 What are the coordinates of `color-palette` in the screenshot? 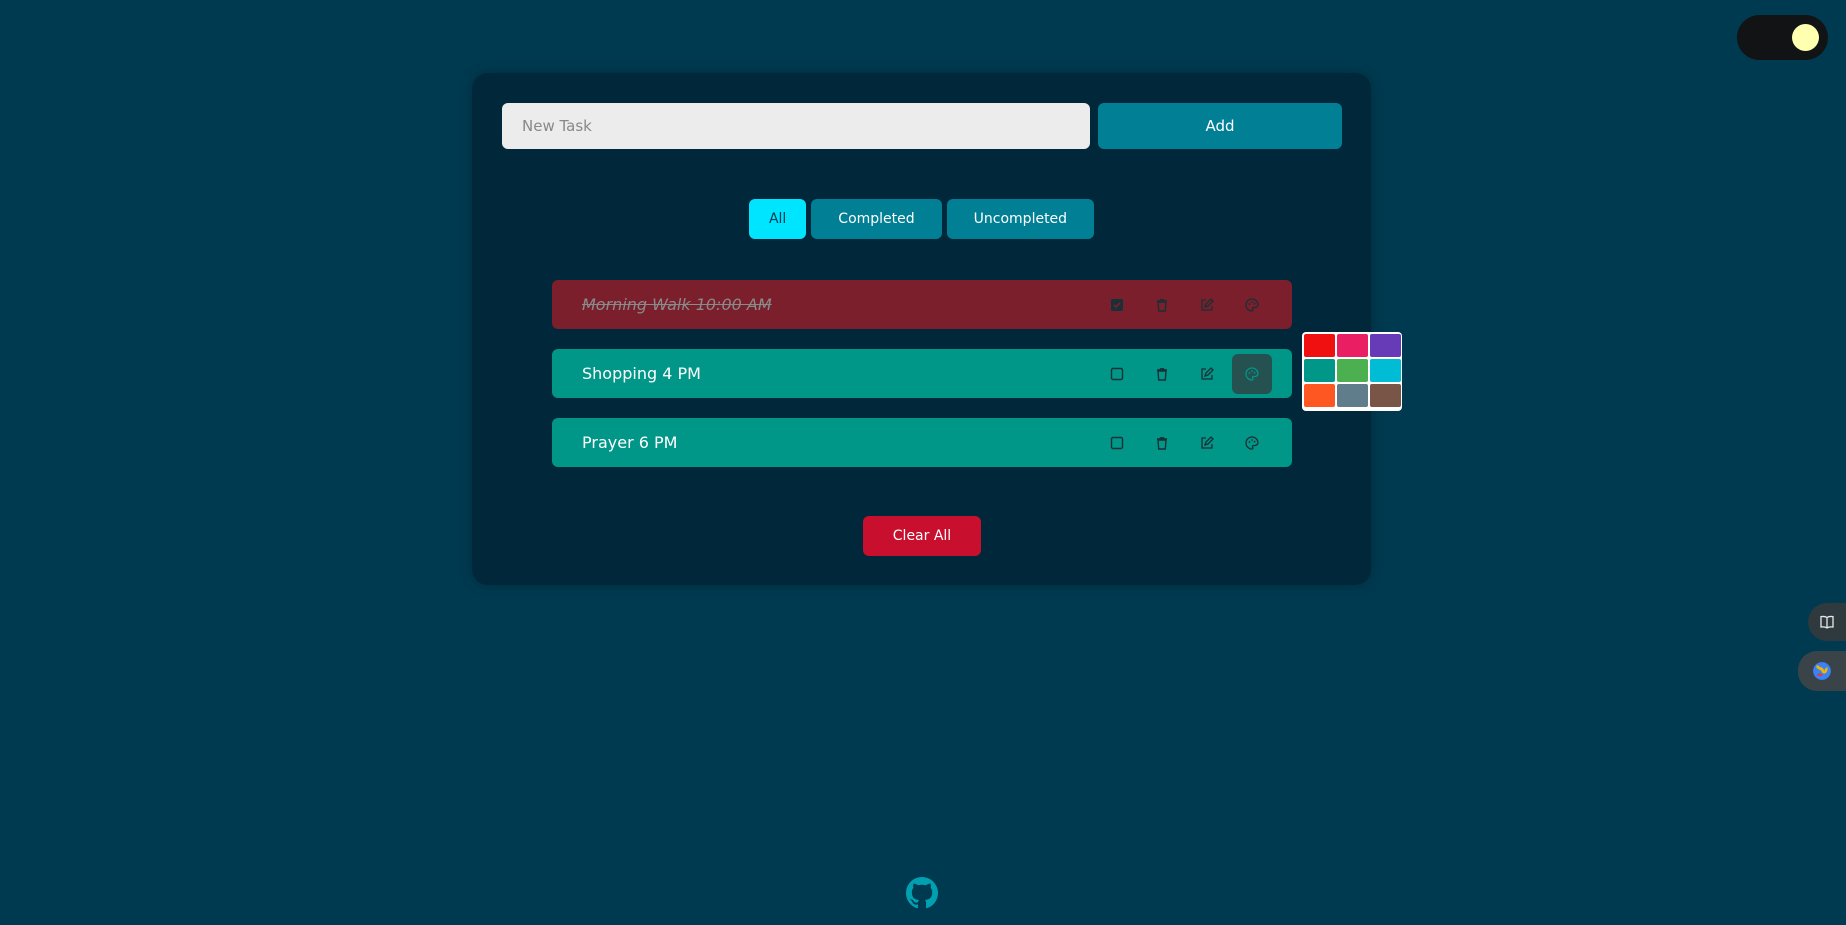 It's located at (1352, 371).